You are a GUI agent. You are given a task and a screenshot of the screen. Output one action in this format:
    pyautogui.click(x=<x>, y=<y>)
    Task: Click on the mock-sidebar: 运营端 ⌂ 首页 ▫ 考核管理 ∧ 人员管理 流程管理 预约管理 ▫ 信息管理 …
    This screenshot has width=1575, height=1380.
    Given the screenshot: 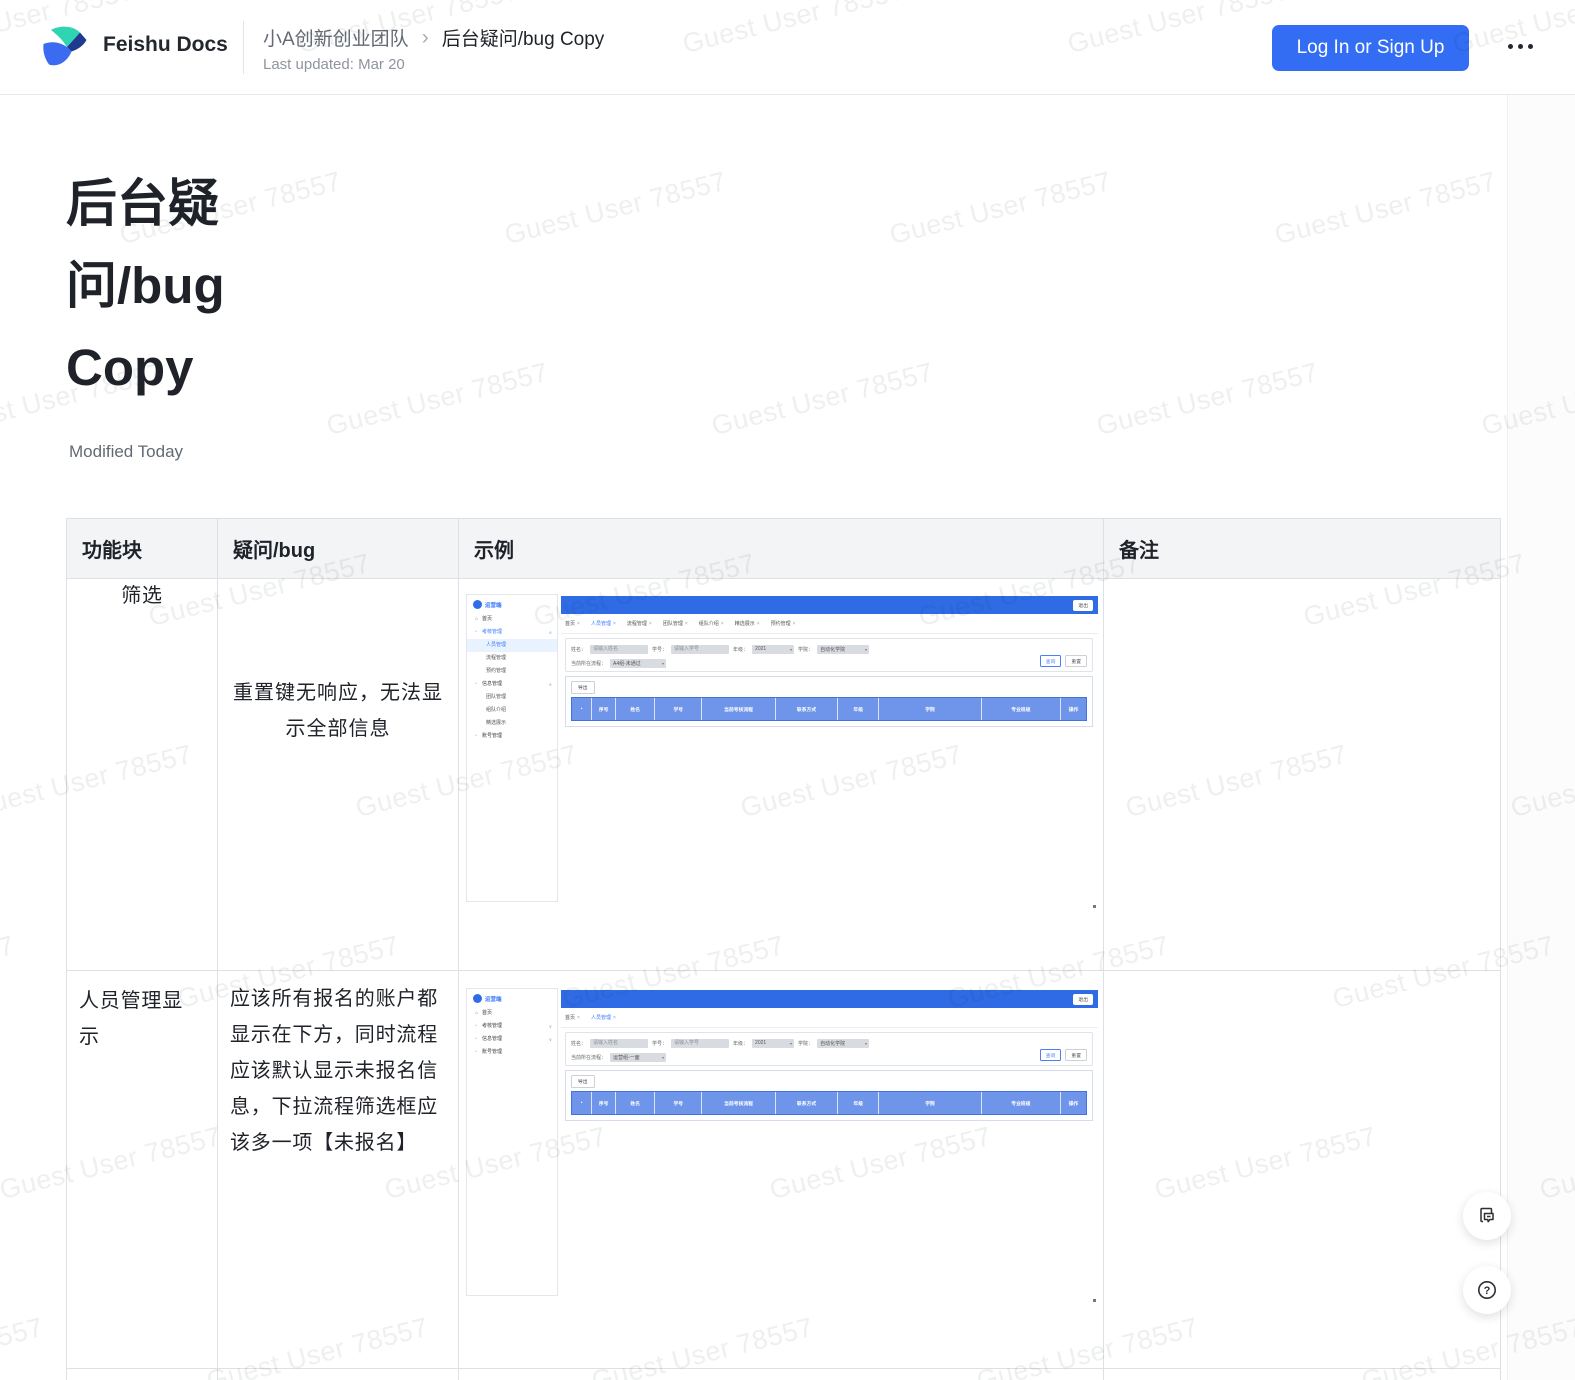 What is the action you would take?
    pyautogui.click(x=512, y=748)
    